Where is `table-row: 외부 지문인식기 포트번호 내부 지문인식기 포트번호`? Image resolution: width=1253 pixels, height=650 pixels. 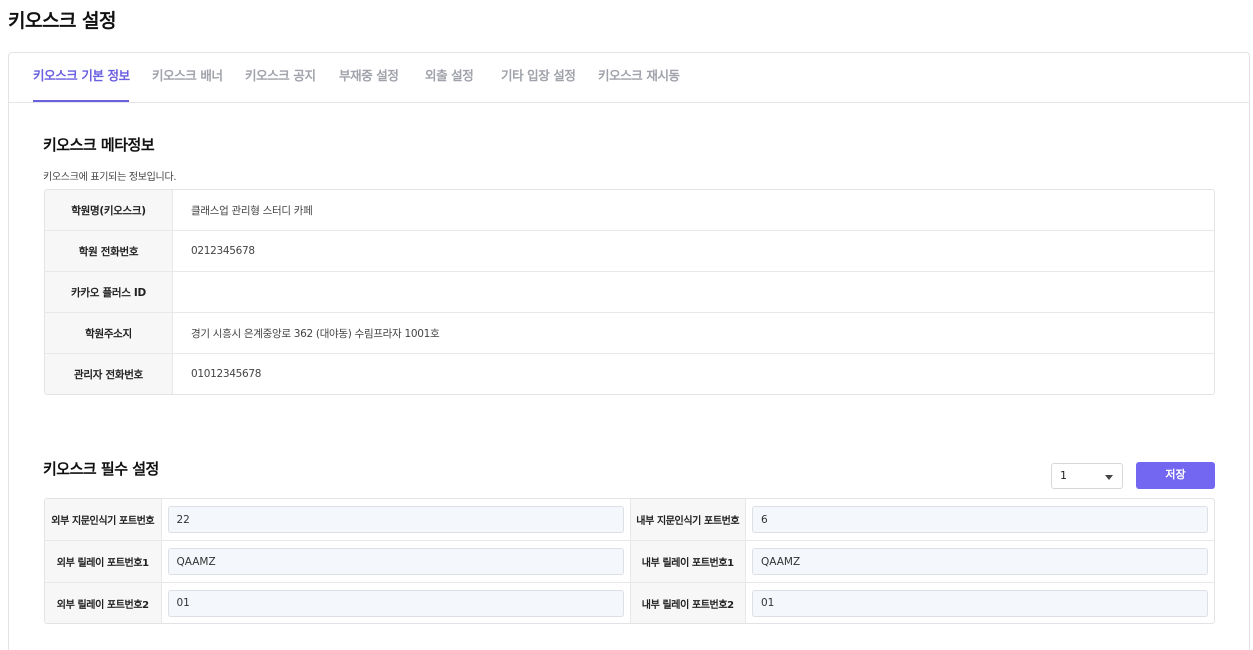 table-row: 외부 지문인식기 포트번호 내부 지문인식기 포트번호 is located at coordinates (629, 520).